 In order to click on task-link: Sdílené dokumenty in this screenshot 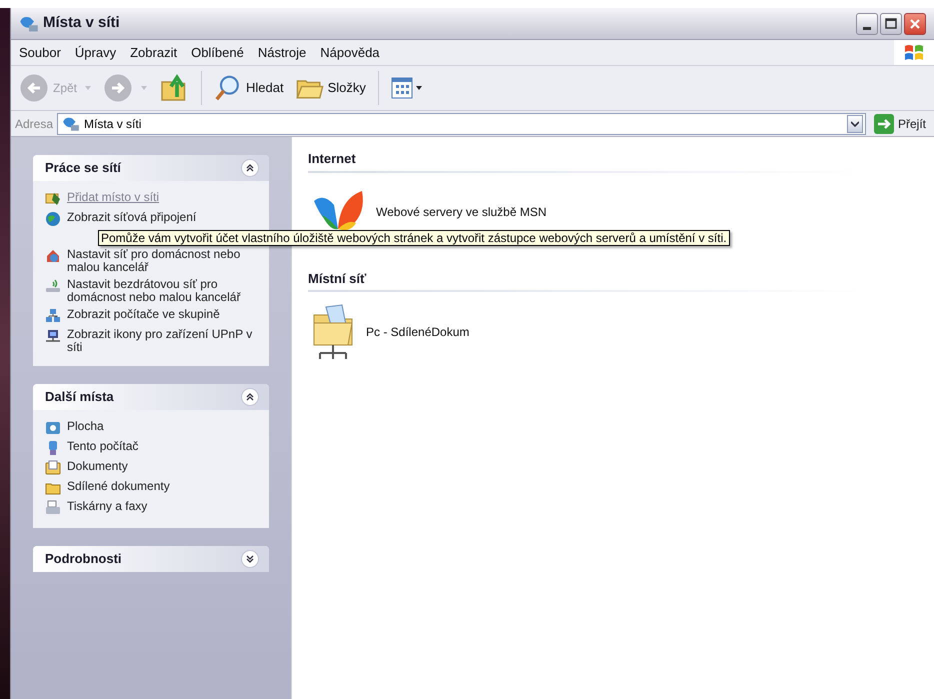, I will do `click(118, 486)`.